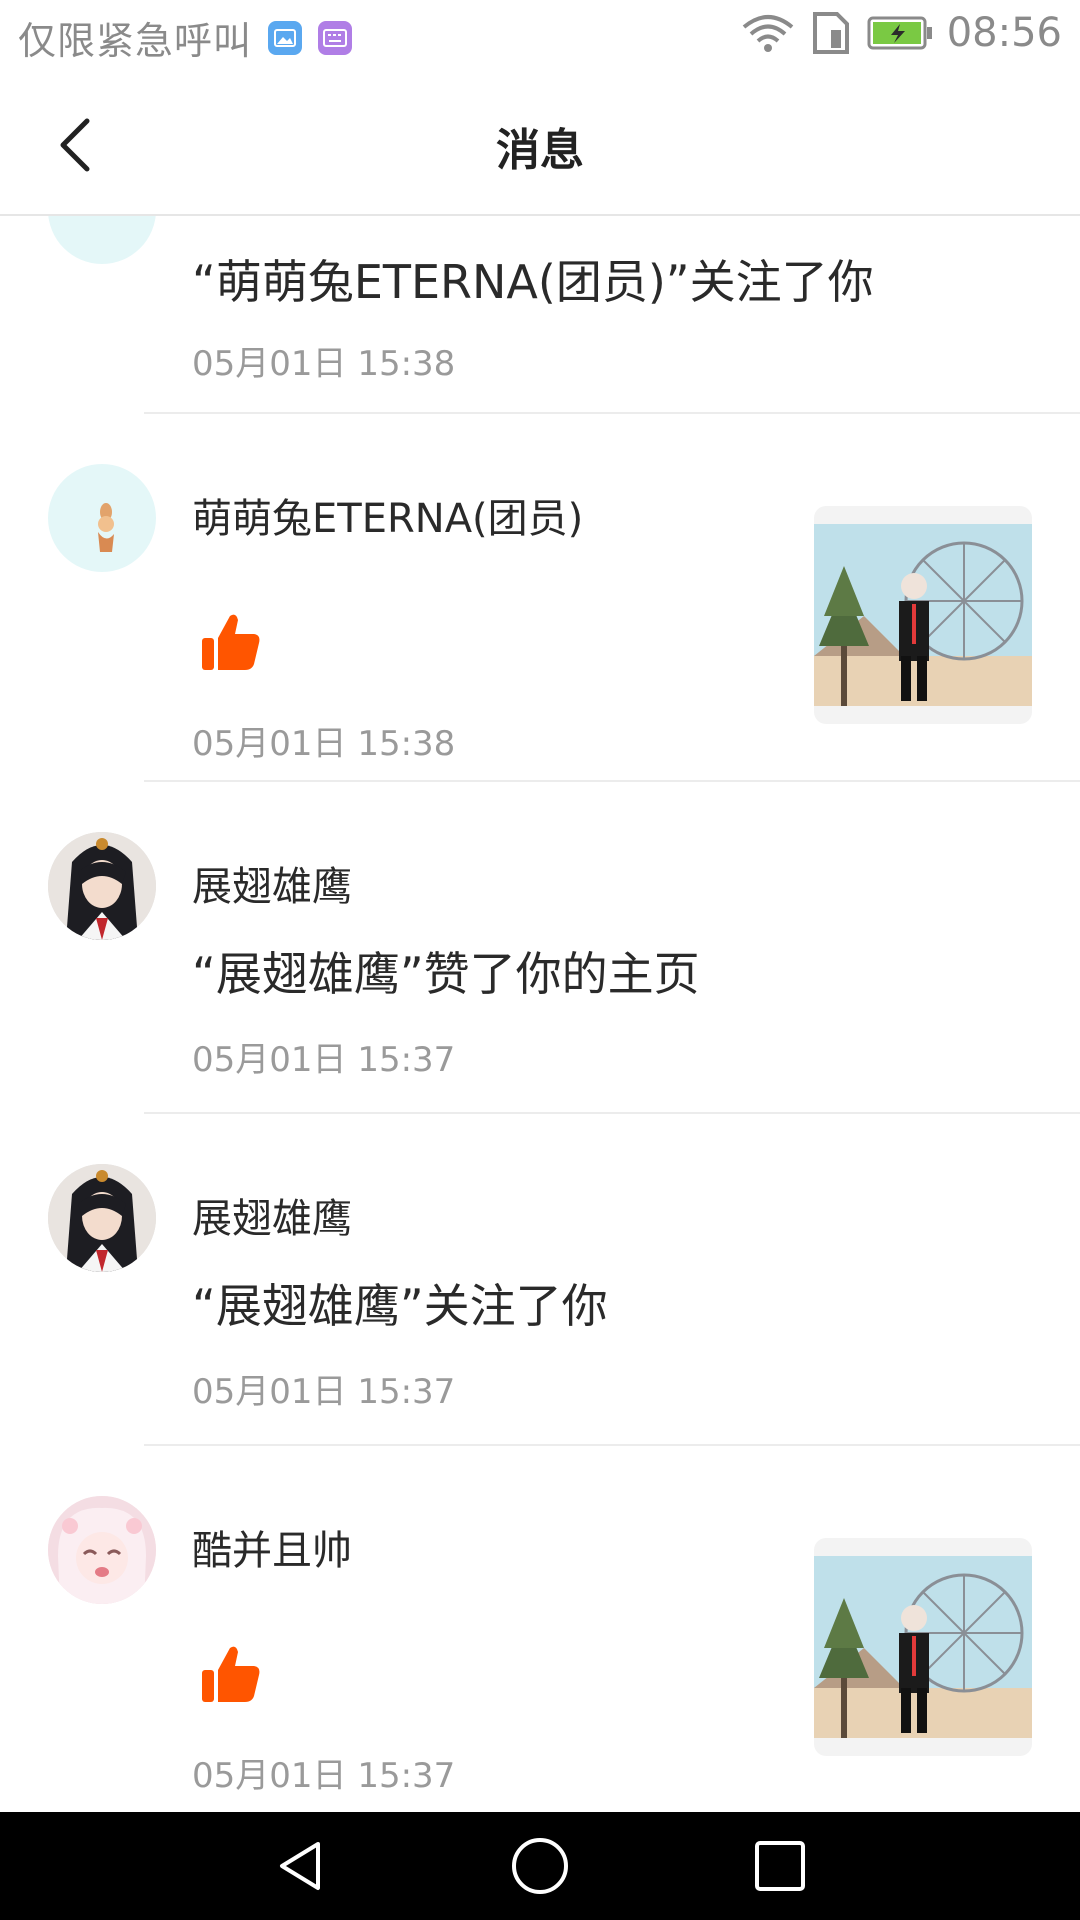  I want to click on system-nav-bar, so click(540, 1866).